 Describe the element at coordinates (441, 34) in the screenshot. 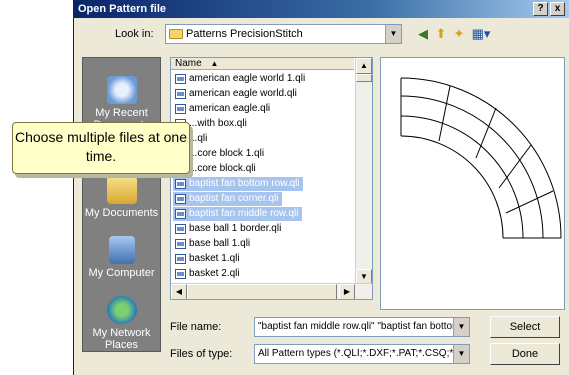

I see `up-folder-icon: ⬆` at that location.